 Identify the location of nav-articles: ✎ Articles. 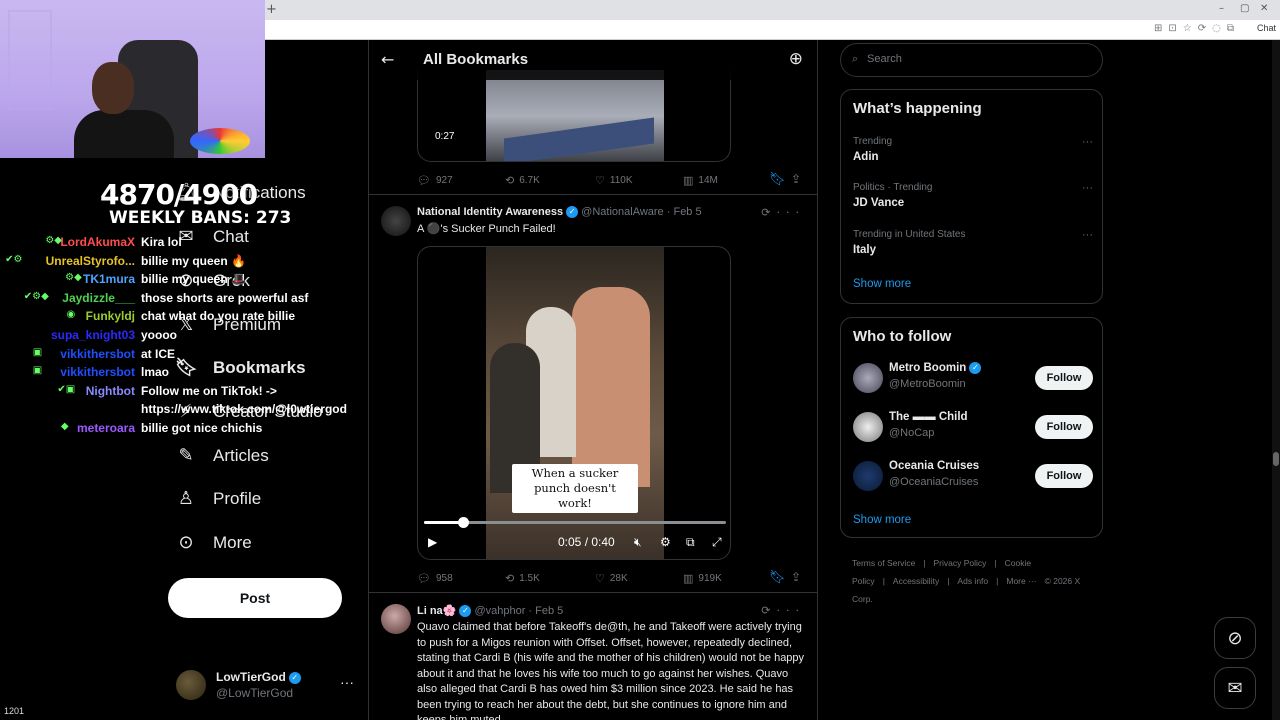
(221, 455).